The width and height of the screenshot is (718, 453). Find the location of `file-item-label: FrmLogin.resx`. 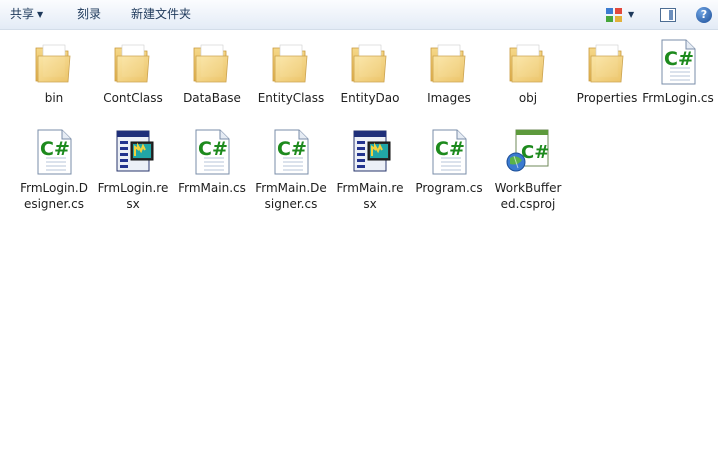

file-item-label: FrmLogin.resx is located at coordinates (133, 196).